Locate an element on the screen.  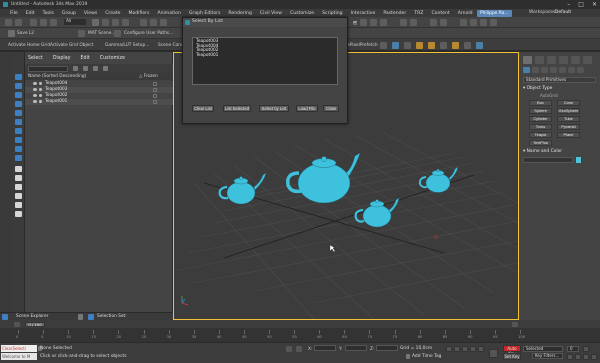
sync-selection-icon is located at coordinates (18, 196).